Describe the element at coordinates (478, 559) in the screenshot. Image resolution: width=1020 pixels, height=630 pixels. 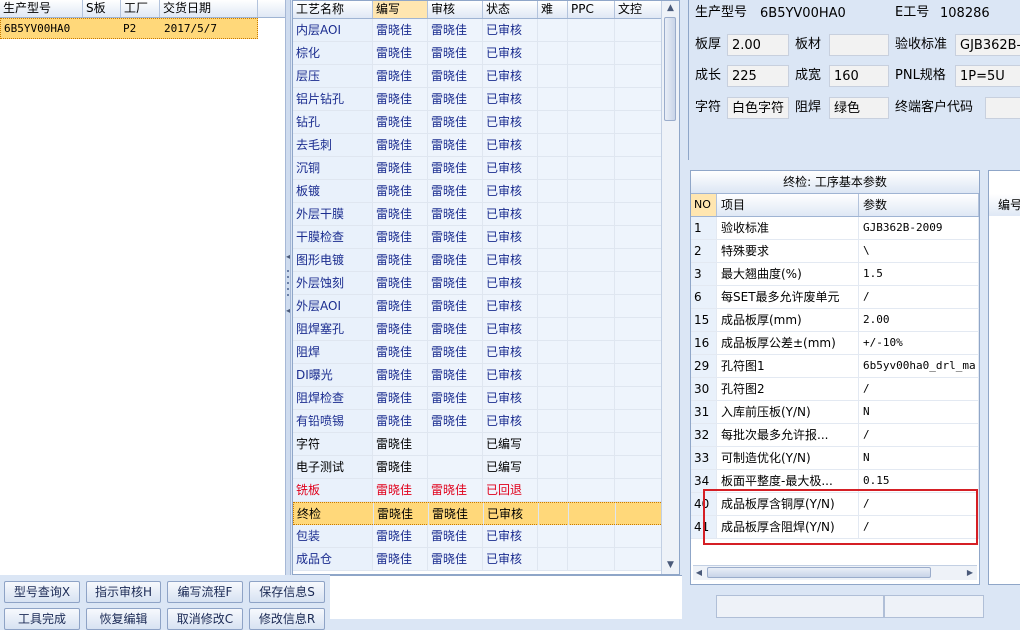
I see `process-row: 成品仓 雷晓佳 雷晓佳 已审核` at that location.